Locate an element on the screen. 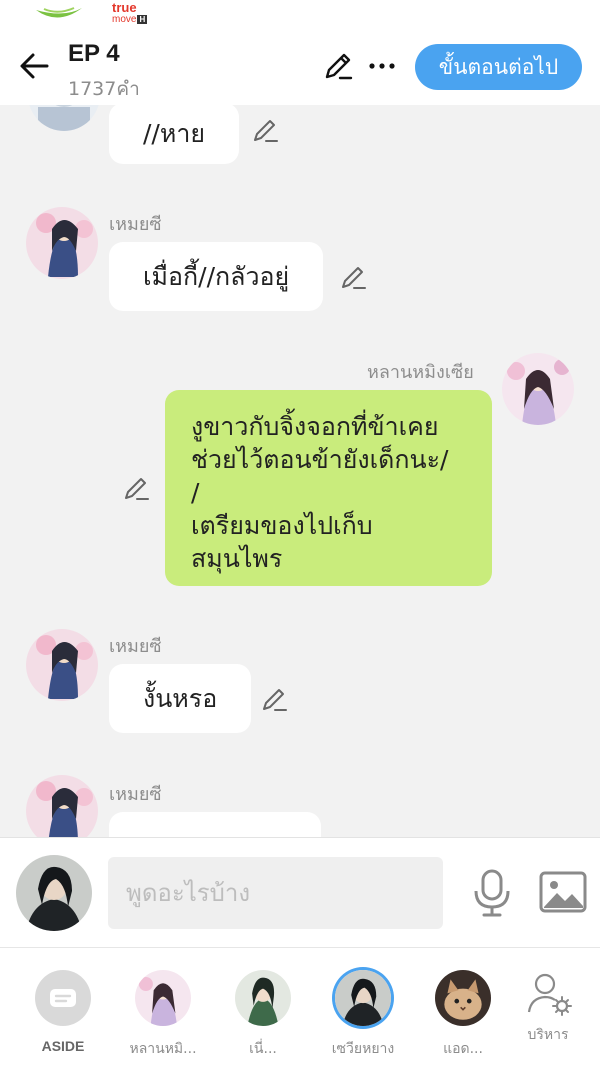  status-bar: true move H is located at coordinates (300, 15).